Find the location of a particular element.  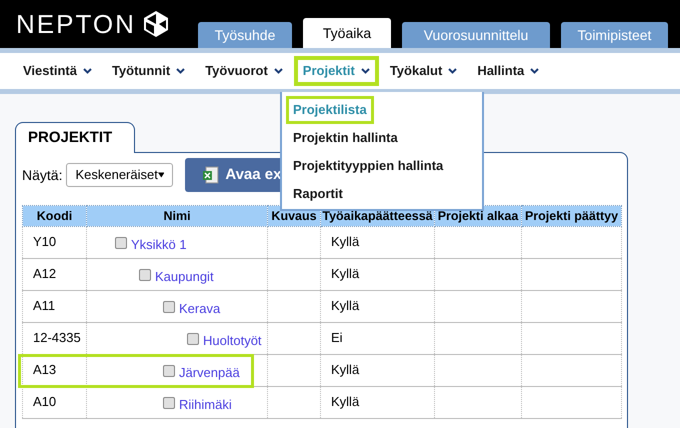

table-cell-text: 12-4335 is located at coordinates (56, 337).